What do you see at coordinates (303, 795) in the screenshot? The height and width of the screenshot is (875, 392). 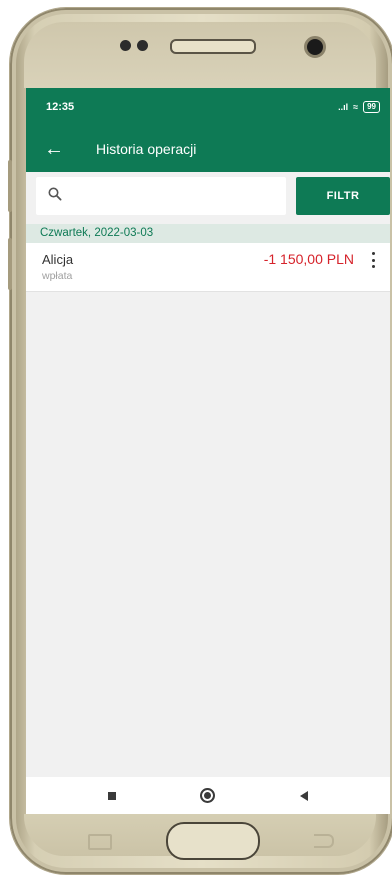 I see `back-icon` at bounding box center [303, 795].